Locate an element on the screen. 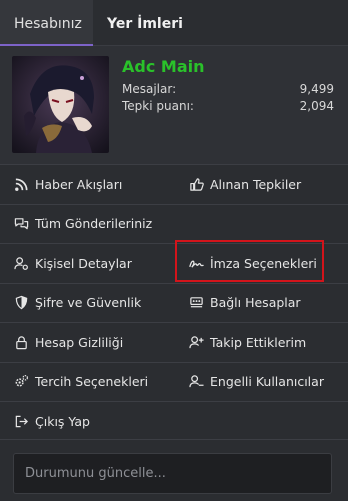  user-minus-icon is located at coordinates (196, 382).